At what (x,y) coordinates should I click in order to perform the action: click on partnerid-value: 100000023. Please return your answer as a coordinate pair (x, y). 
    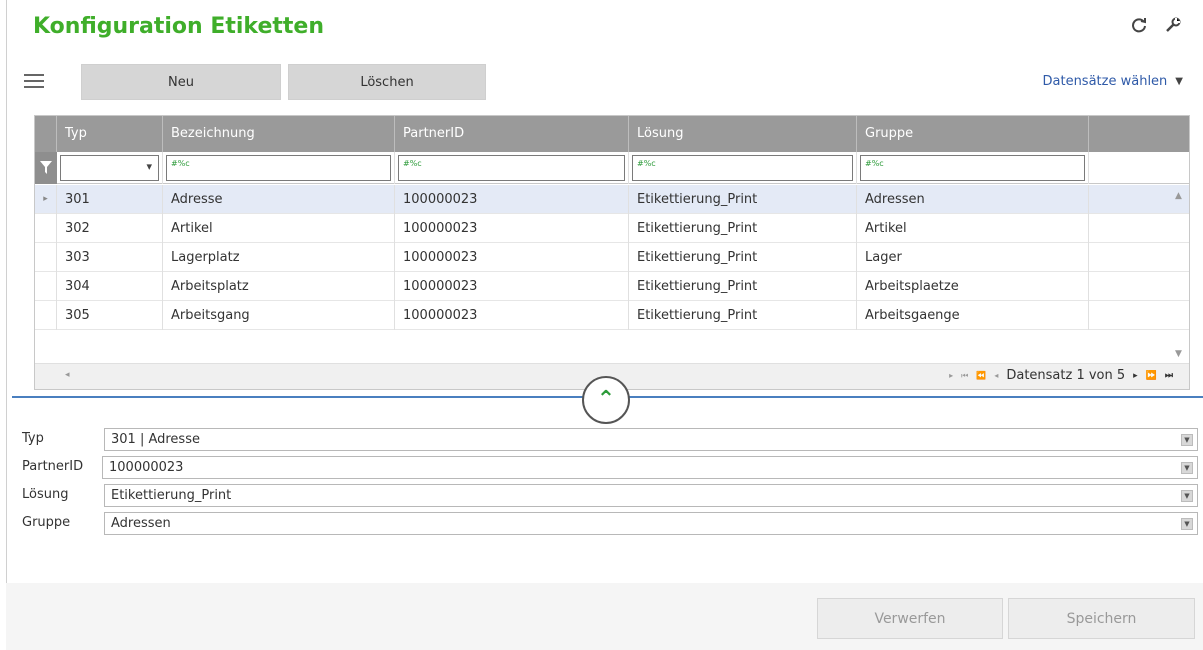
    Looking at the image, I should click on (146, 467).